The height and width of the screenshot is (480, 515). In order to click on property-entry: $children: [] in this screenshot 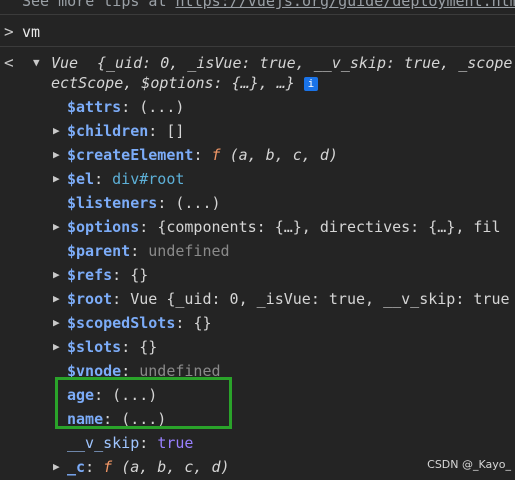, I will do `click(125, 131)`.